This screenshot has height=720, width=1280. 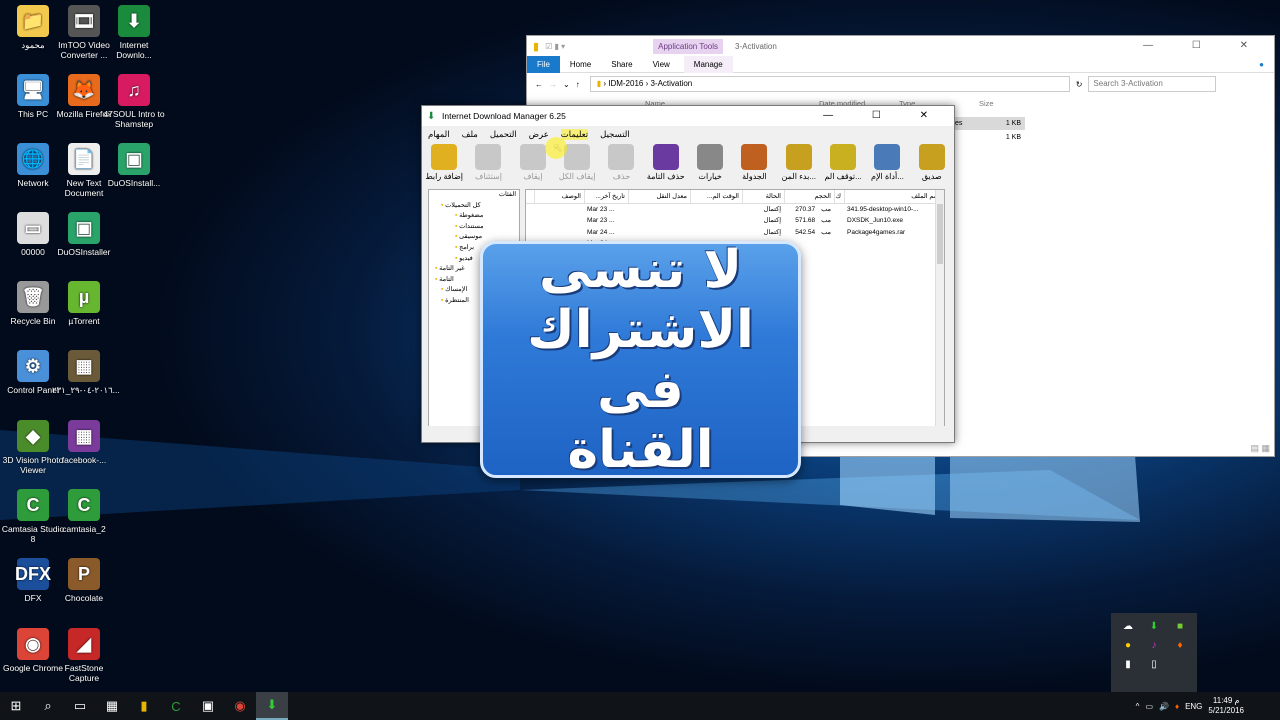 What do you see at coordinates (48, 706) in the screenshot?
I see `search-icon: ⌕` at bounding box center [48, 706].